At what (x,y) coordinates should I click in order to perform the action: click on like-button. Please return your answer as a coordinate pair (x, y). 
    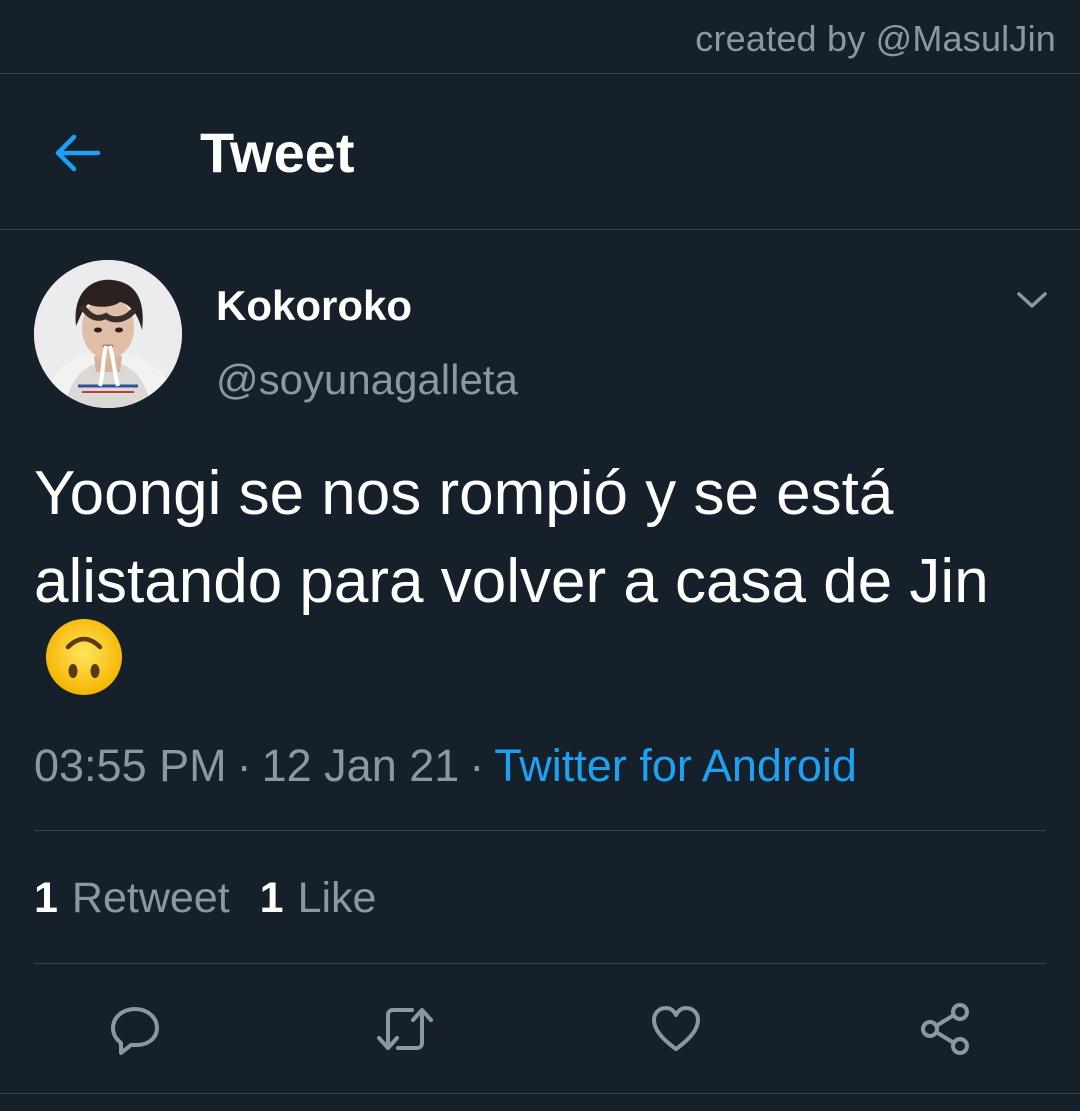
    Looking at the image, I should click on (676, 1029).